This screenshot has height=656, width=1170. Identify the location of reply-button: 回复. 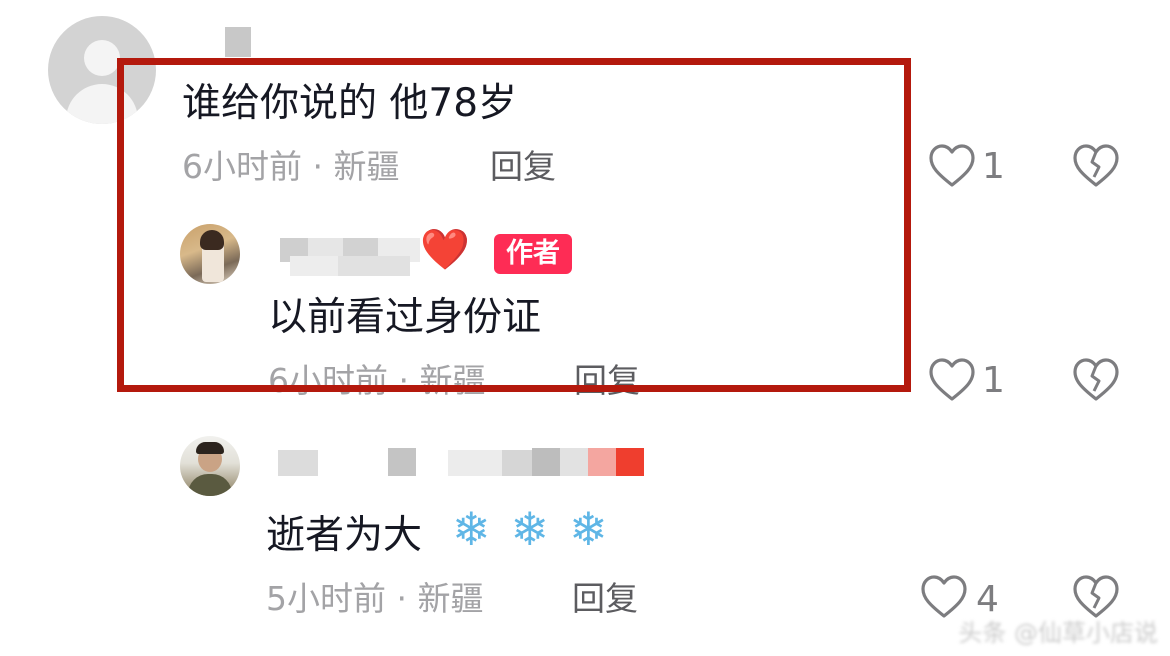
(605, 598).